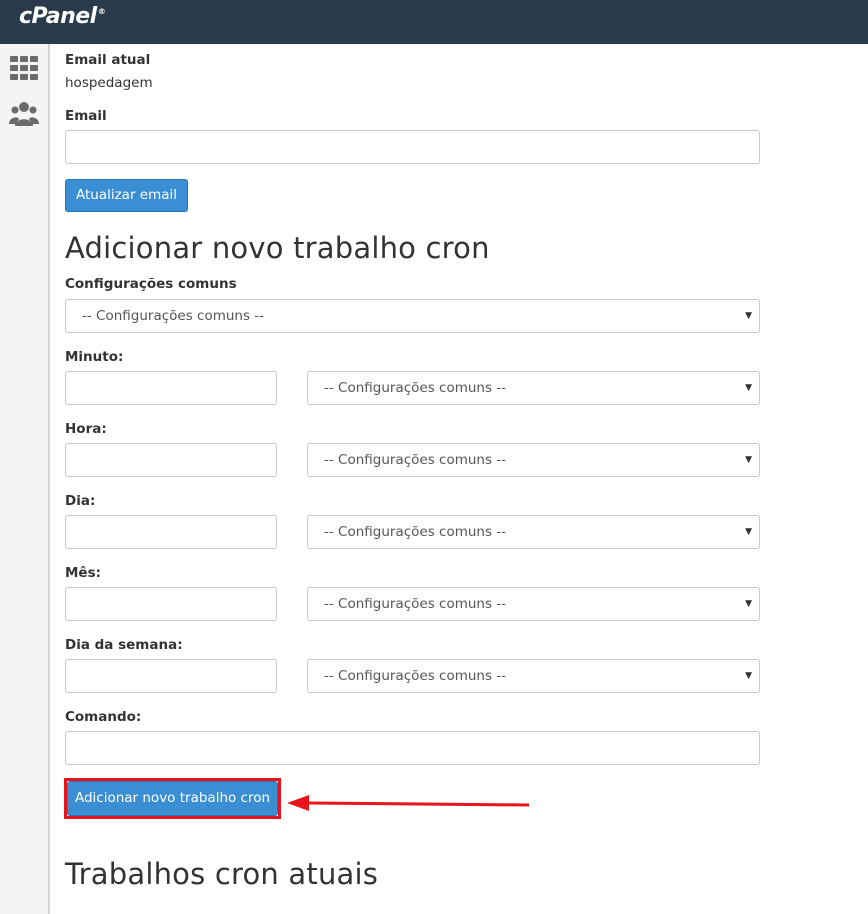 The width and height of the screenshot is (868, 914). What do you see at coordinates (277, 248) in the screenshot?
I see `add-cron-title: Adicionar novo trabalho cron` at bounding box center [277, 248].